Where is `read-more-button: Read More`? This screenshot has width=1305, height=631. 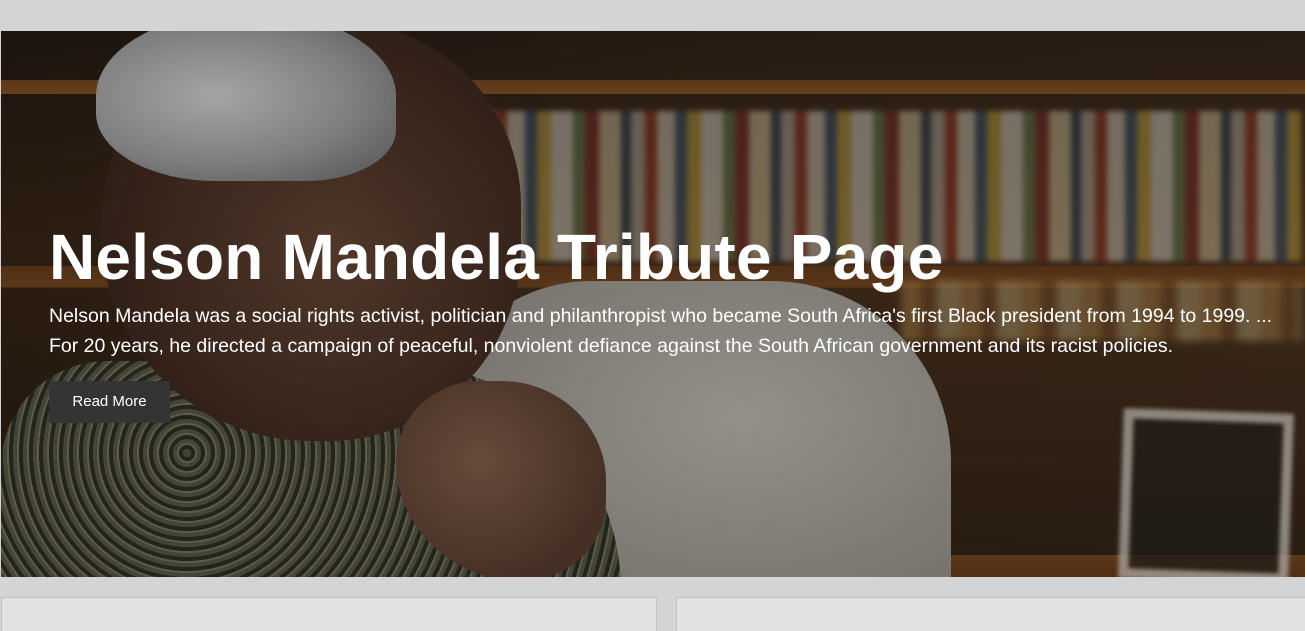 read-more-button: Read More is located at coordinates (109, 402).